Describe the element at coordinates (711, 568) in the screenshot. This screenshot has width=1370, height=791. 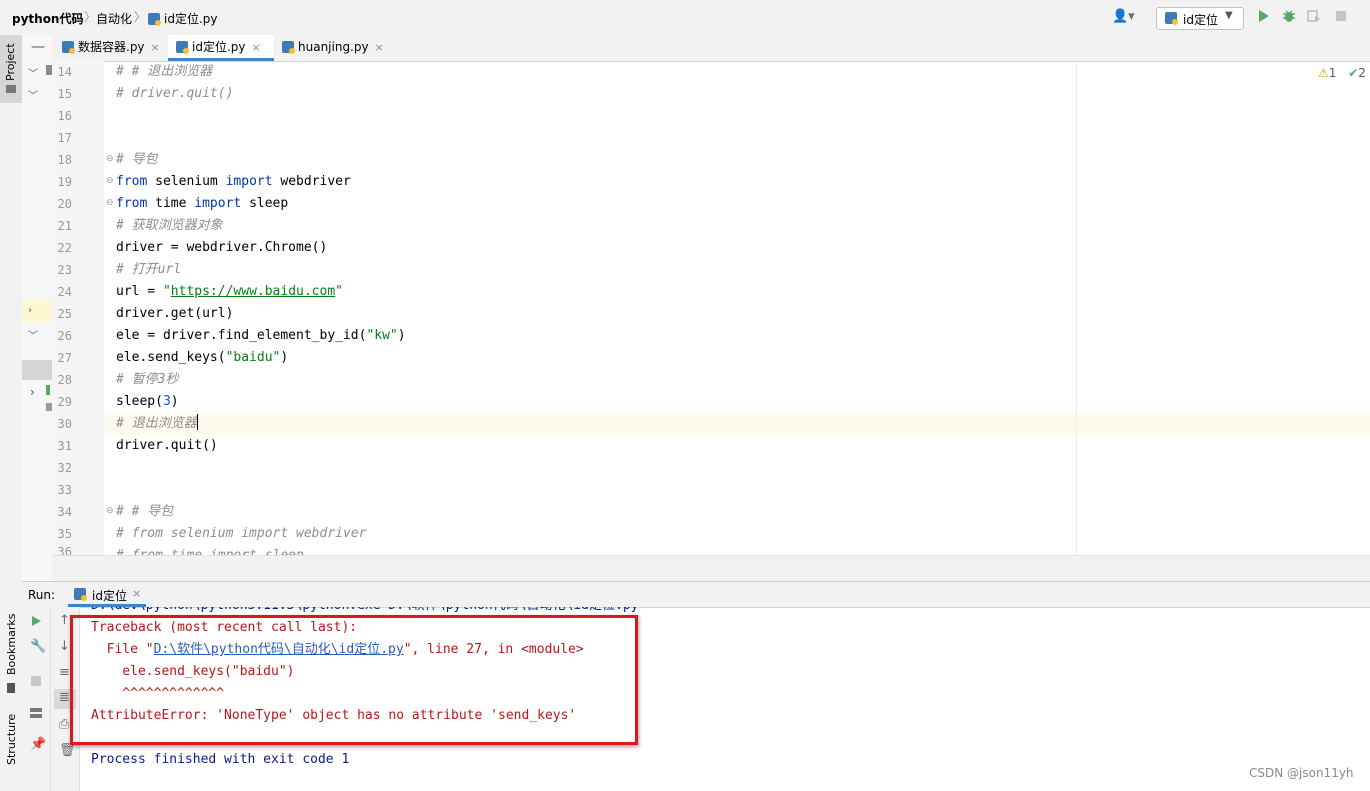
I see `horizontal-scrollbar` at that location.